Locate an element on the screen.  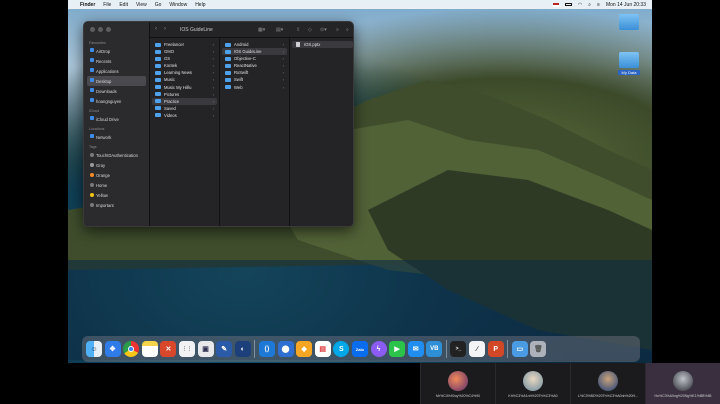
menu-go: Go is located at coordinates (158, 5).